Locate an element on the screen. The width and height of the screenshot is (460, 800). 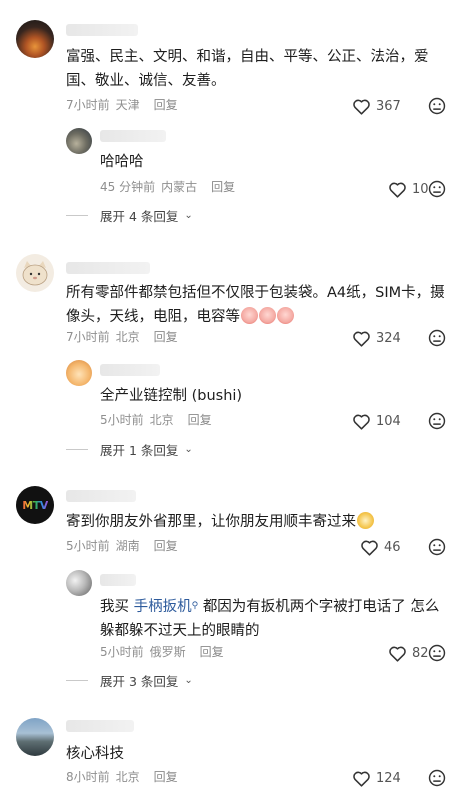
comment-meta: 7小时前 天津 回复 is located at coordinates (125, 105).